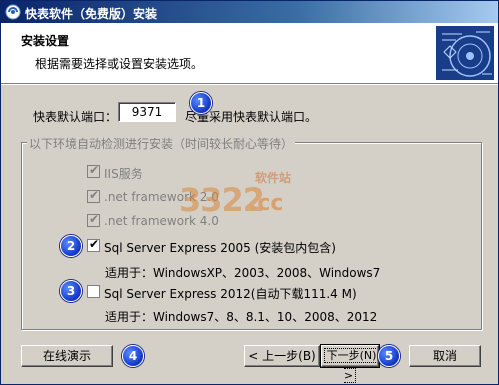 The image size is (499, 385). I want to click on step-badge-5: 5, so click(389, 356).